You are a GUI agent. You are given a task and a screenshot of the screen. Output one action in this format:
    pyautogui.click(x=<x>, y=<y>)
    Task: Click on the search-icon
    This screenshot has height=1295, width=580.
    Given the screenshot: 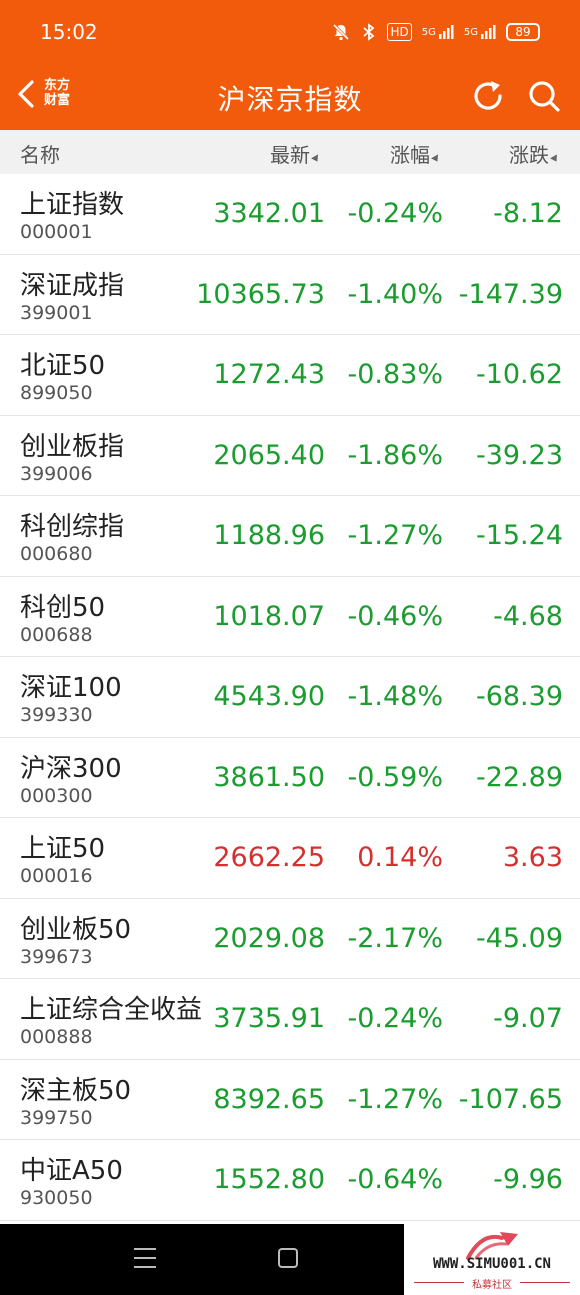 What is the action you would take?
    pyautogui.click(x=544, y=96)
    